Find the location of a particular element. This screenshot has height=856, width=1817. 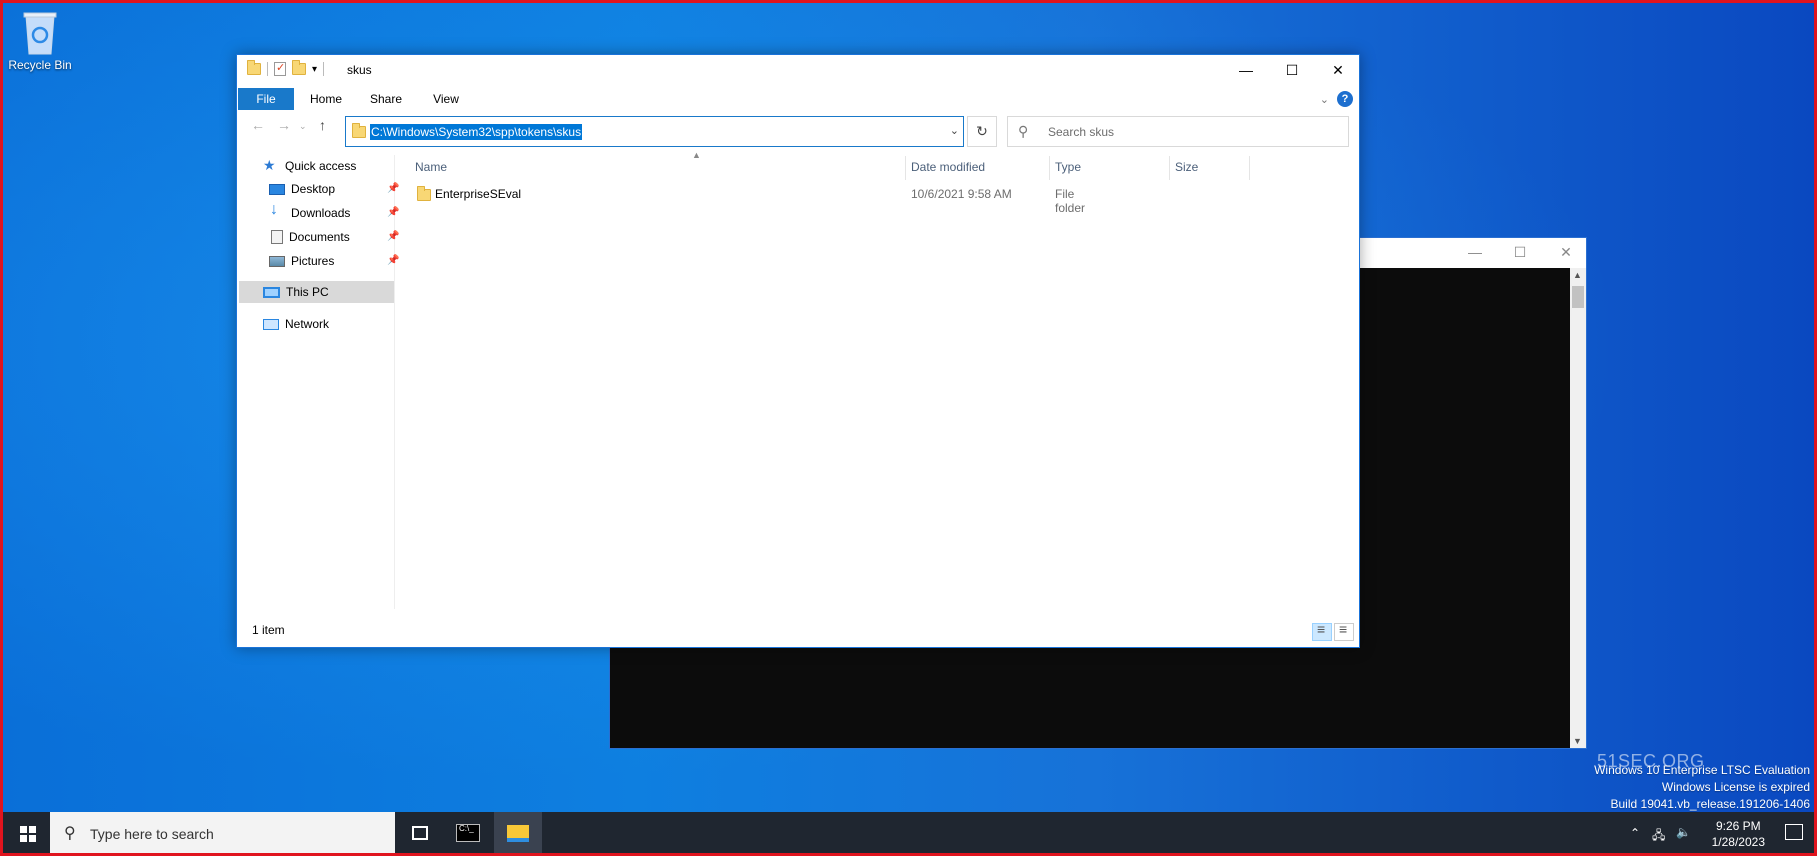

computer-icon is located at coordinates (271, 292).